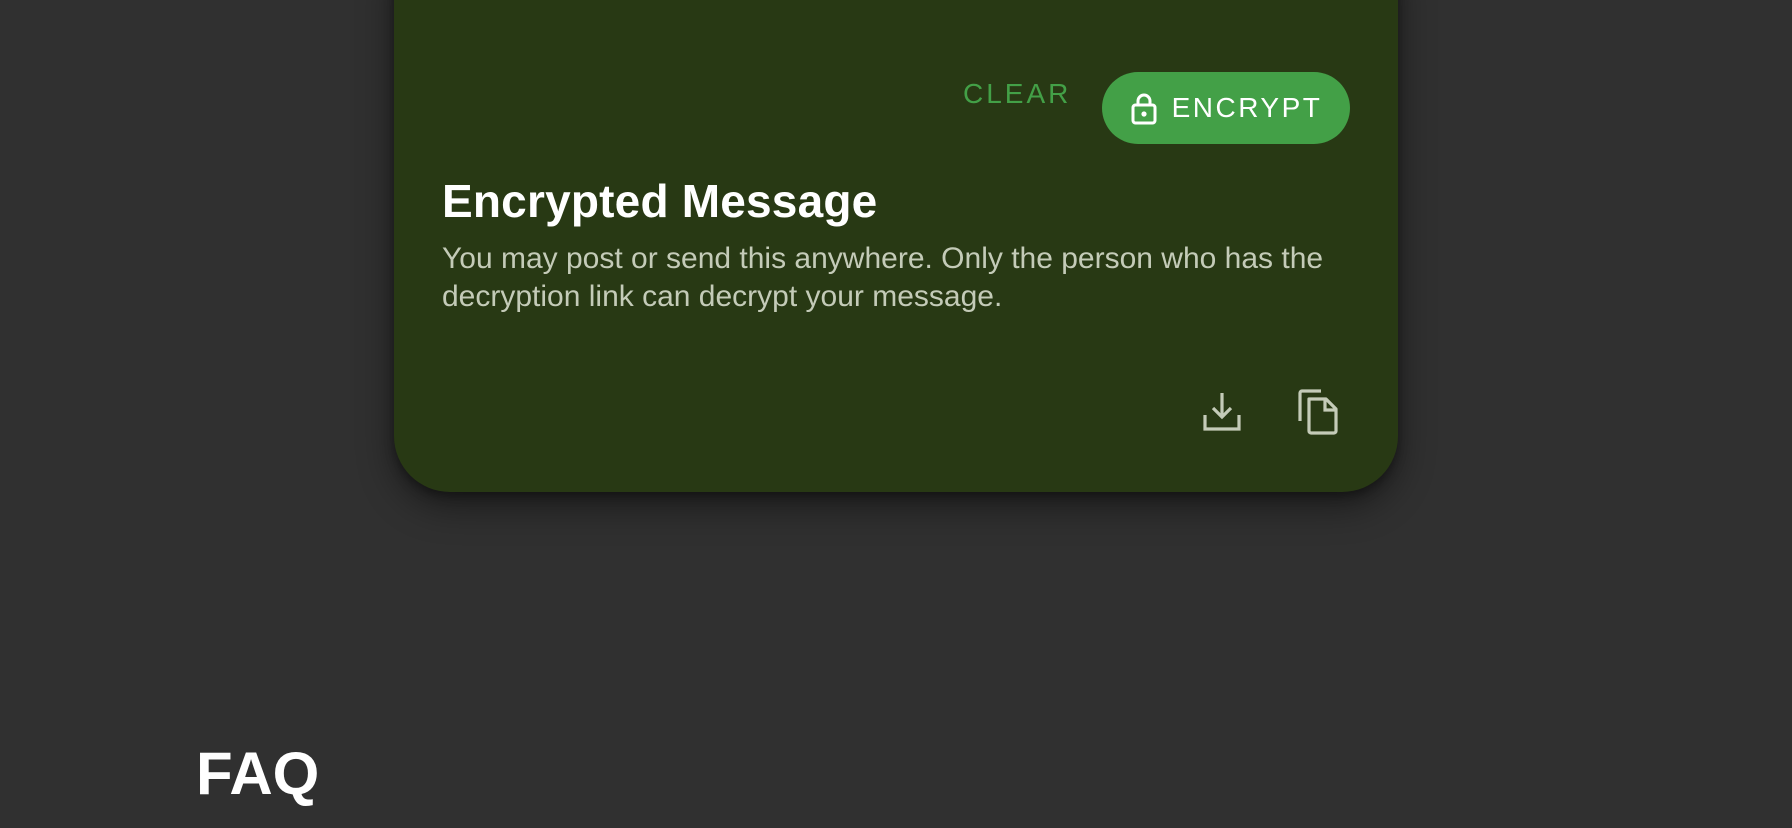 The height and width of the screenshot is (828, 1792). Describe the element at coordinates (660, 201) in the screenshot. I see `encrypted-message-title: Encrypted Message` at that location.